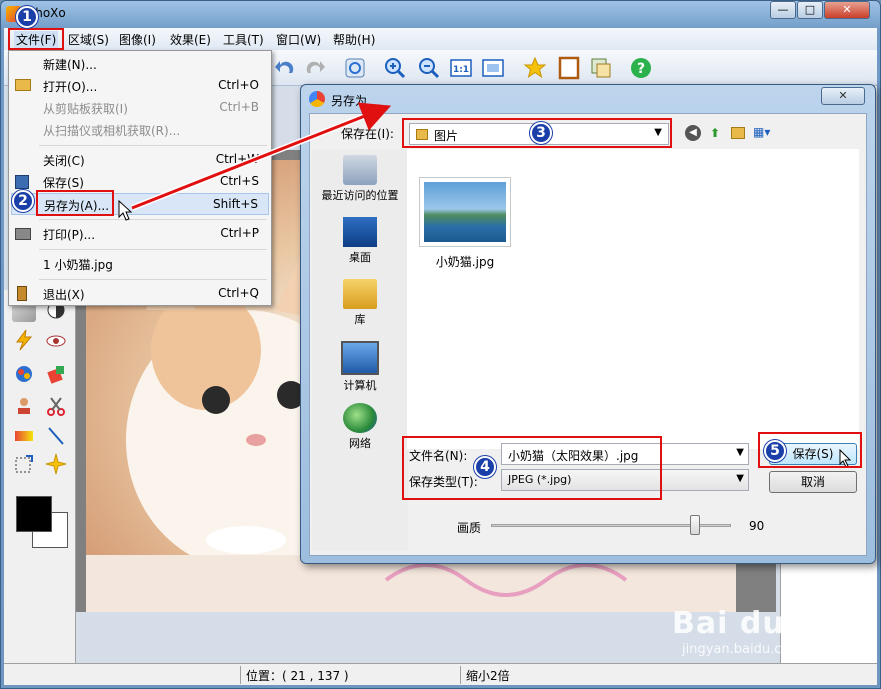  Describe the element at coordinates (261, 156) in the screenshot. I see `annotation-arrow` at that location.